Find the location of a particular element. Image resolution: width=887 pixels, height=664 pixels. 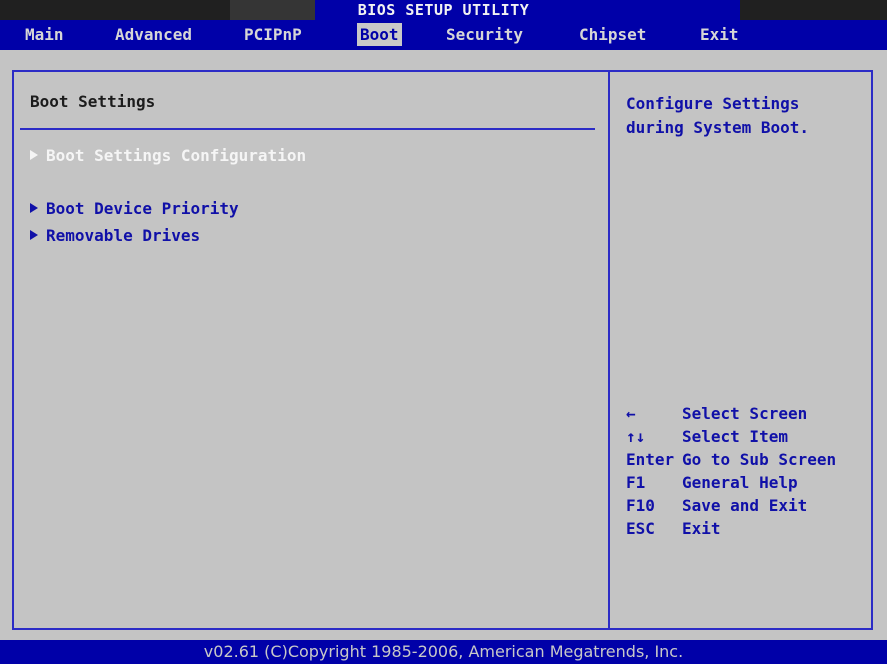

menu-entry-boot-settings-configuration: Boot Settings Configuration is located at coordinates (168, 155).